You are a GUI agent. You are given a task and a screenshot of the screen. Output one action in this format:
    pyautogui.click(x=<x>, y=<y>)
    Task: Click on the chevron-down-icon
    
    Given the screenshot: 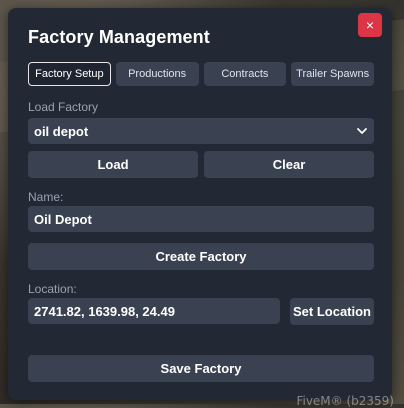 What is the action you would take?
    pyautogui.click(x=362, y=131)
    